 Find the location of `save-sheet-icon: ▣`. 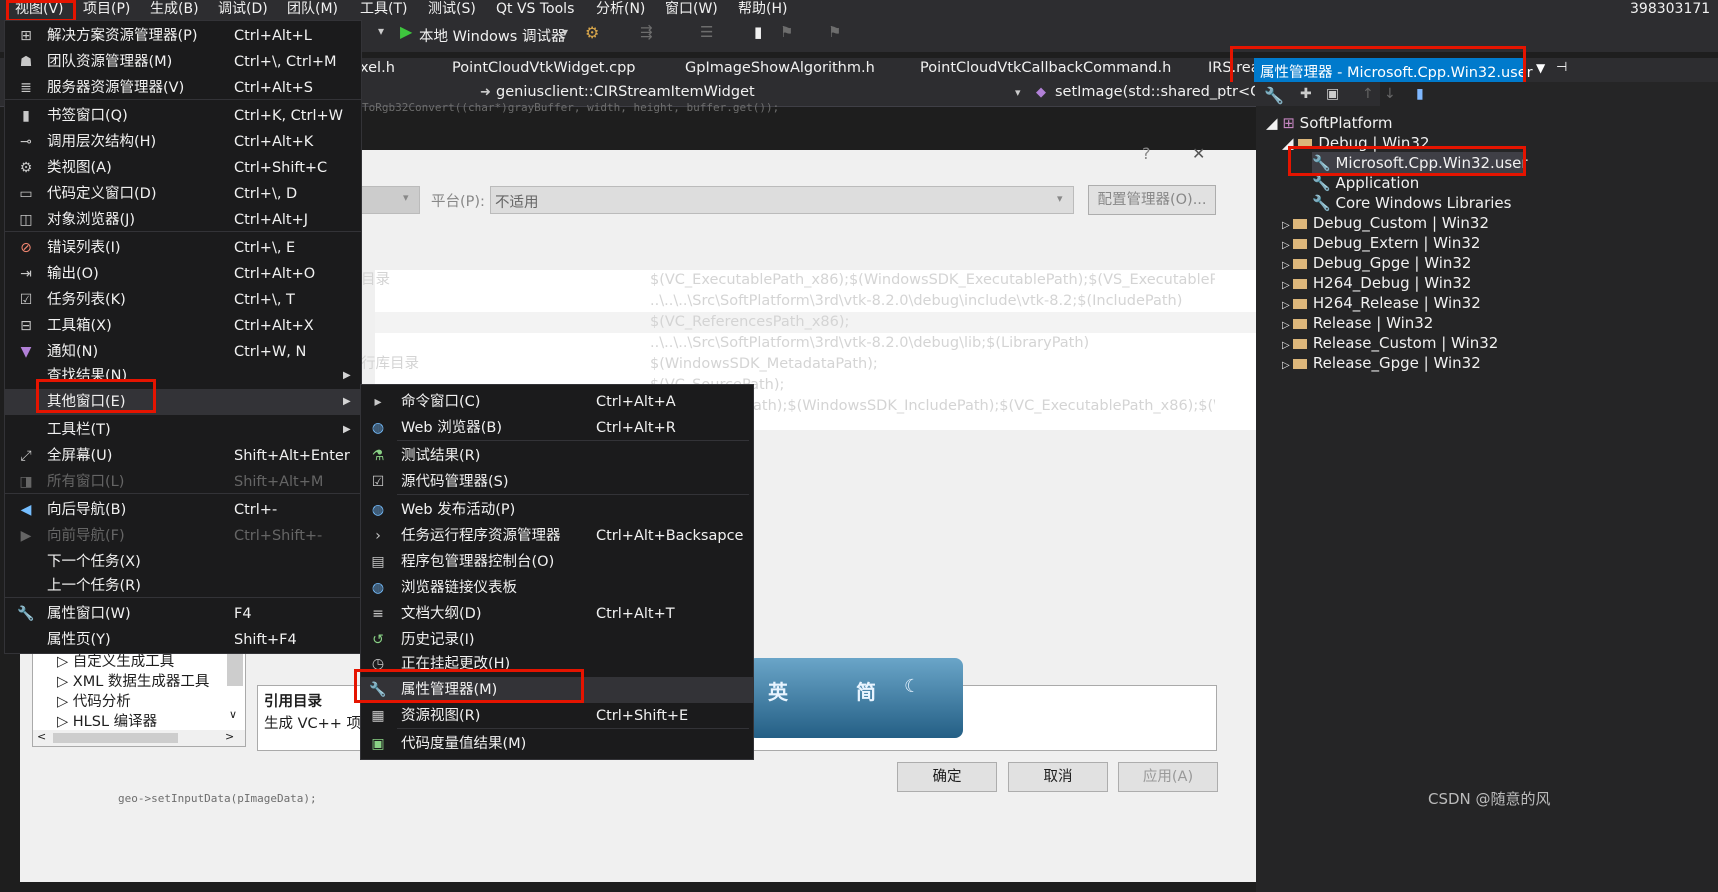

save-sheet-icon: ▣ is located at coordinates (1332, 94).